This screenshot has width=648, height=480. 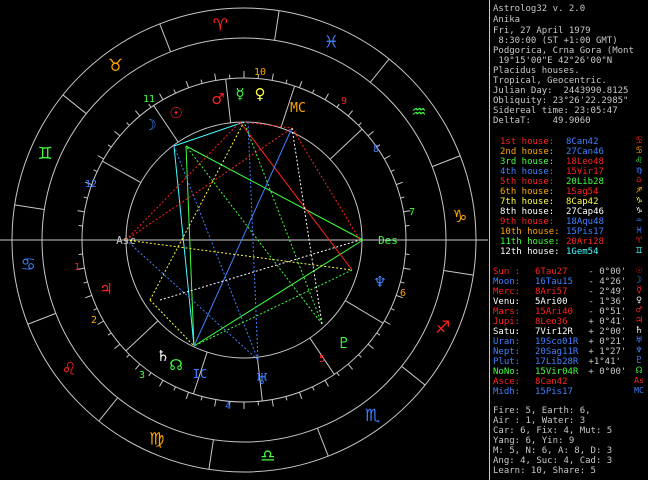 What do you see at coordinates (403, 293) in the screenshot?
I see `house-number: 6` at bounding box center [403, 293].